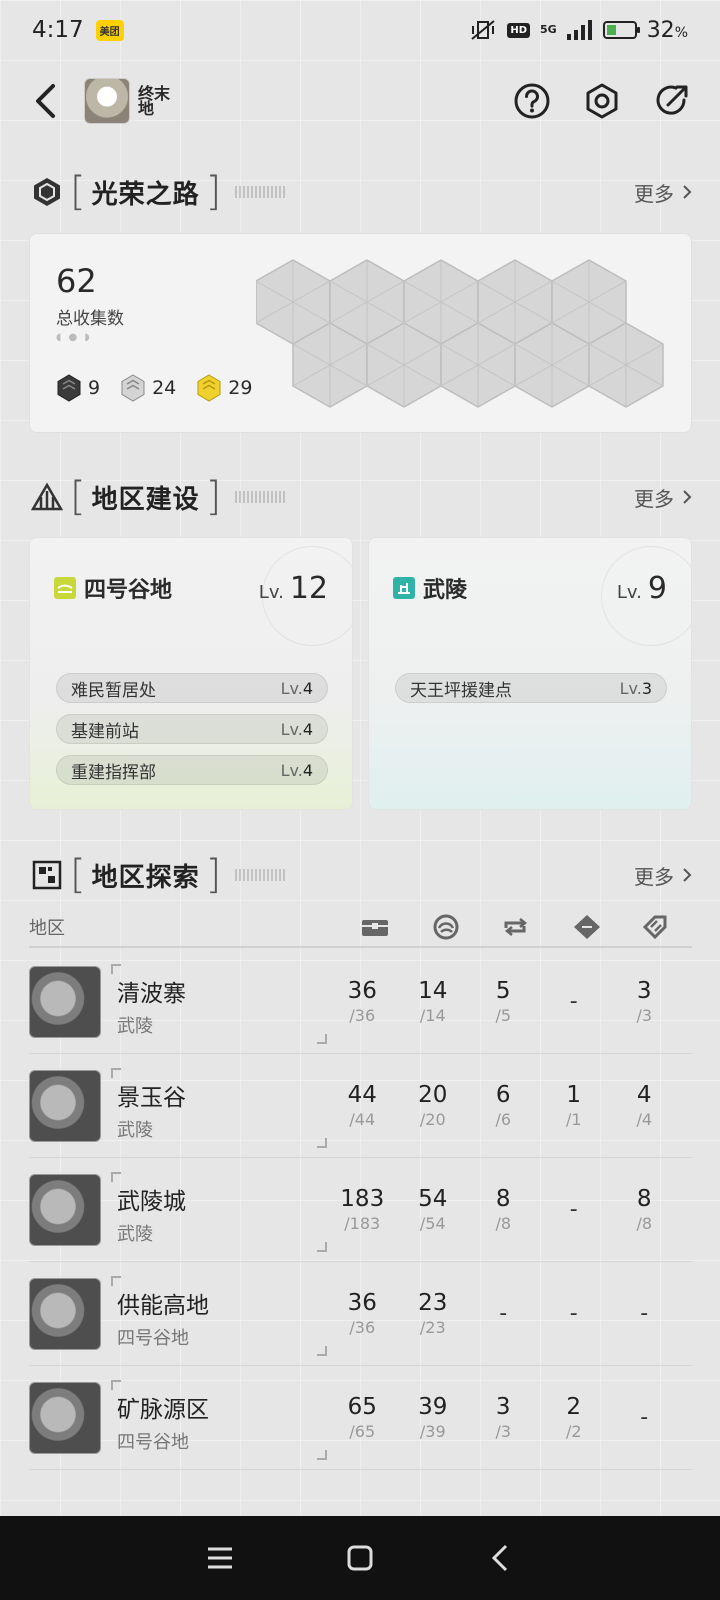 The image size is (720, 1600). I want to click on stat-cell: 23/23, so click(433, 1313).